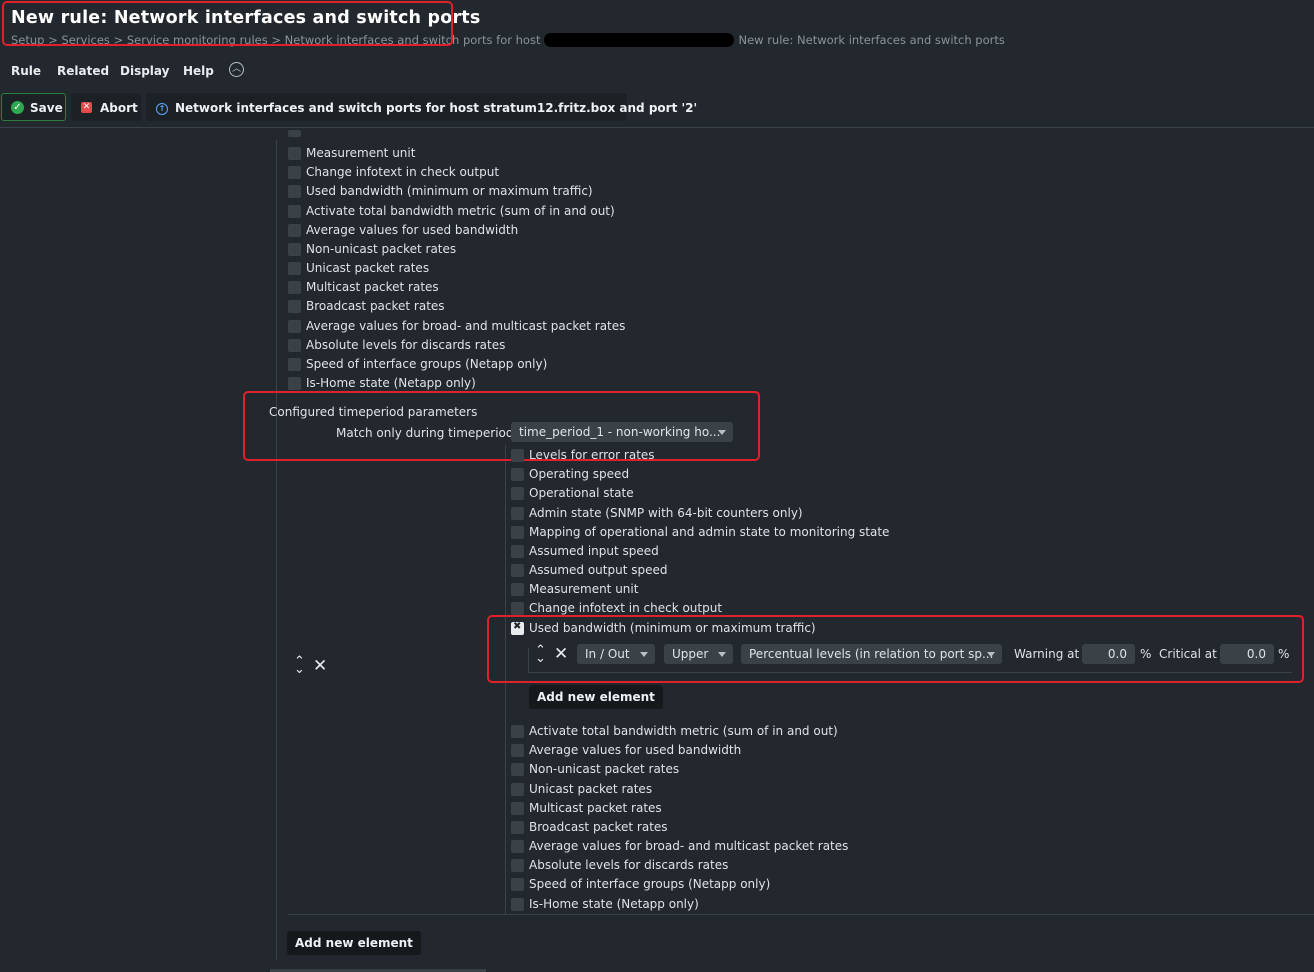 Image resolution: width=1314 pixels, height=972 pixels. What do you see at coordinates (528, 660) in the screenshot?
I see `bandwidth-tree-line` at bounding box center [528, 660].